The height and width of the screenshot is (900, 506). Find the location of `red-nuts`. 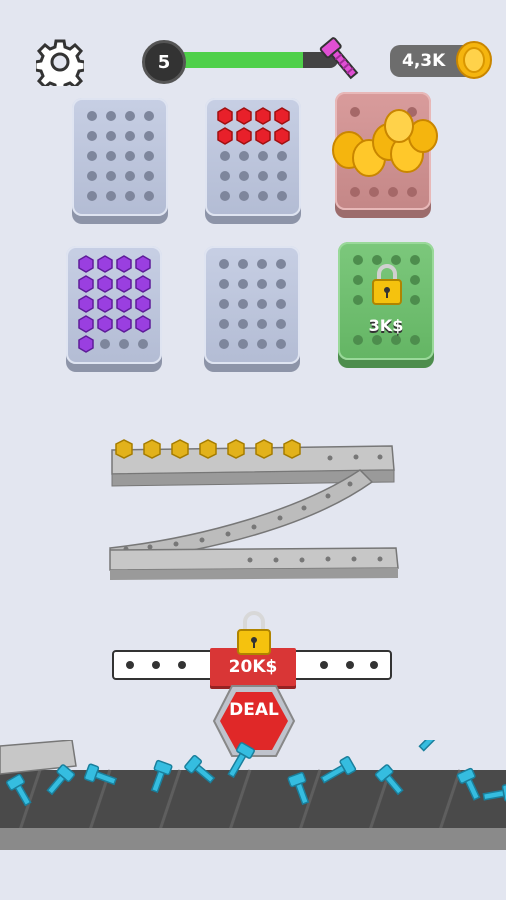

red-nuts is located at coordinates (253, 126).